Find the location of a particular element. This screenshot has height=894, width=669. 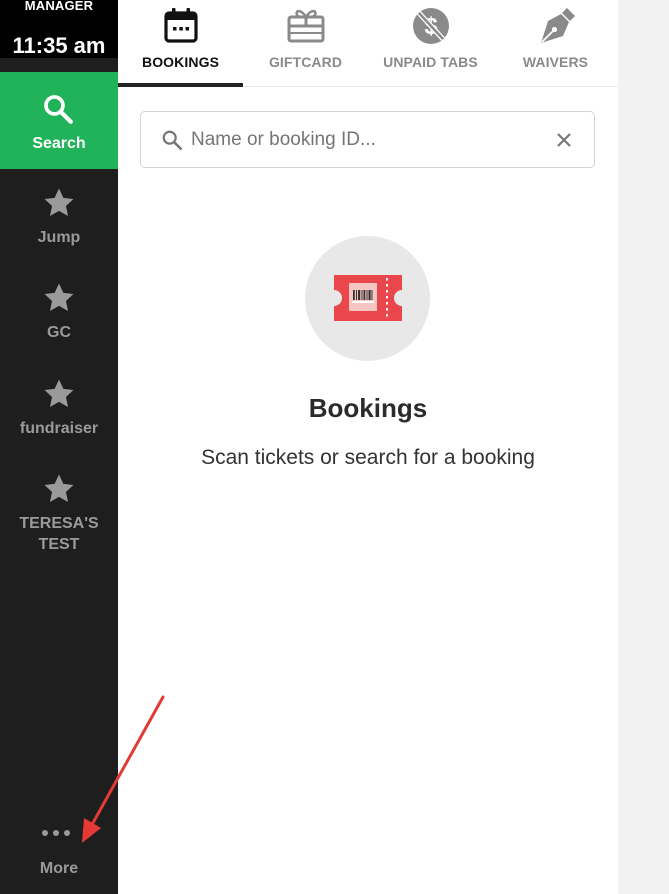

tab-waivers: WAIVERS is located at coordinates (555, 43).